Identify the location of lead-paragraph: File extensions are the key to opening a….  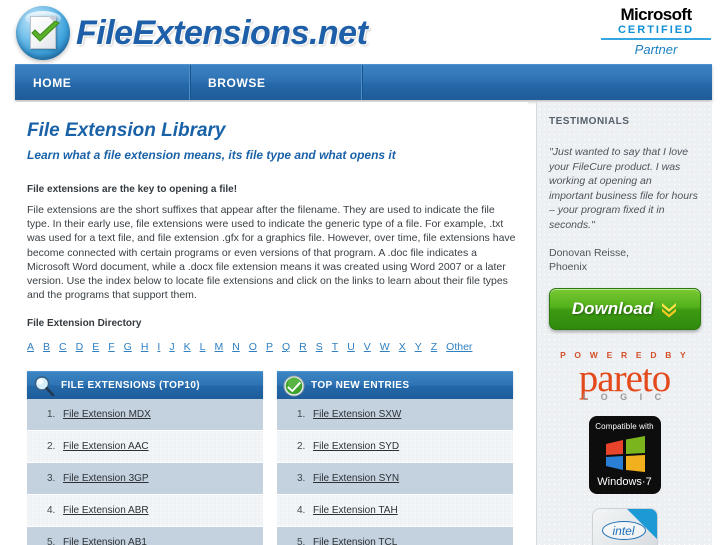
(132, 189).